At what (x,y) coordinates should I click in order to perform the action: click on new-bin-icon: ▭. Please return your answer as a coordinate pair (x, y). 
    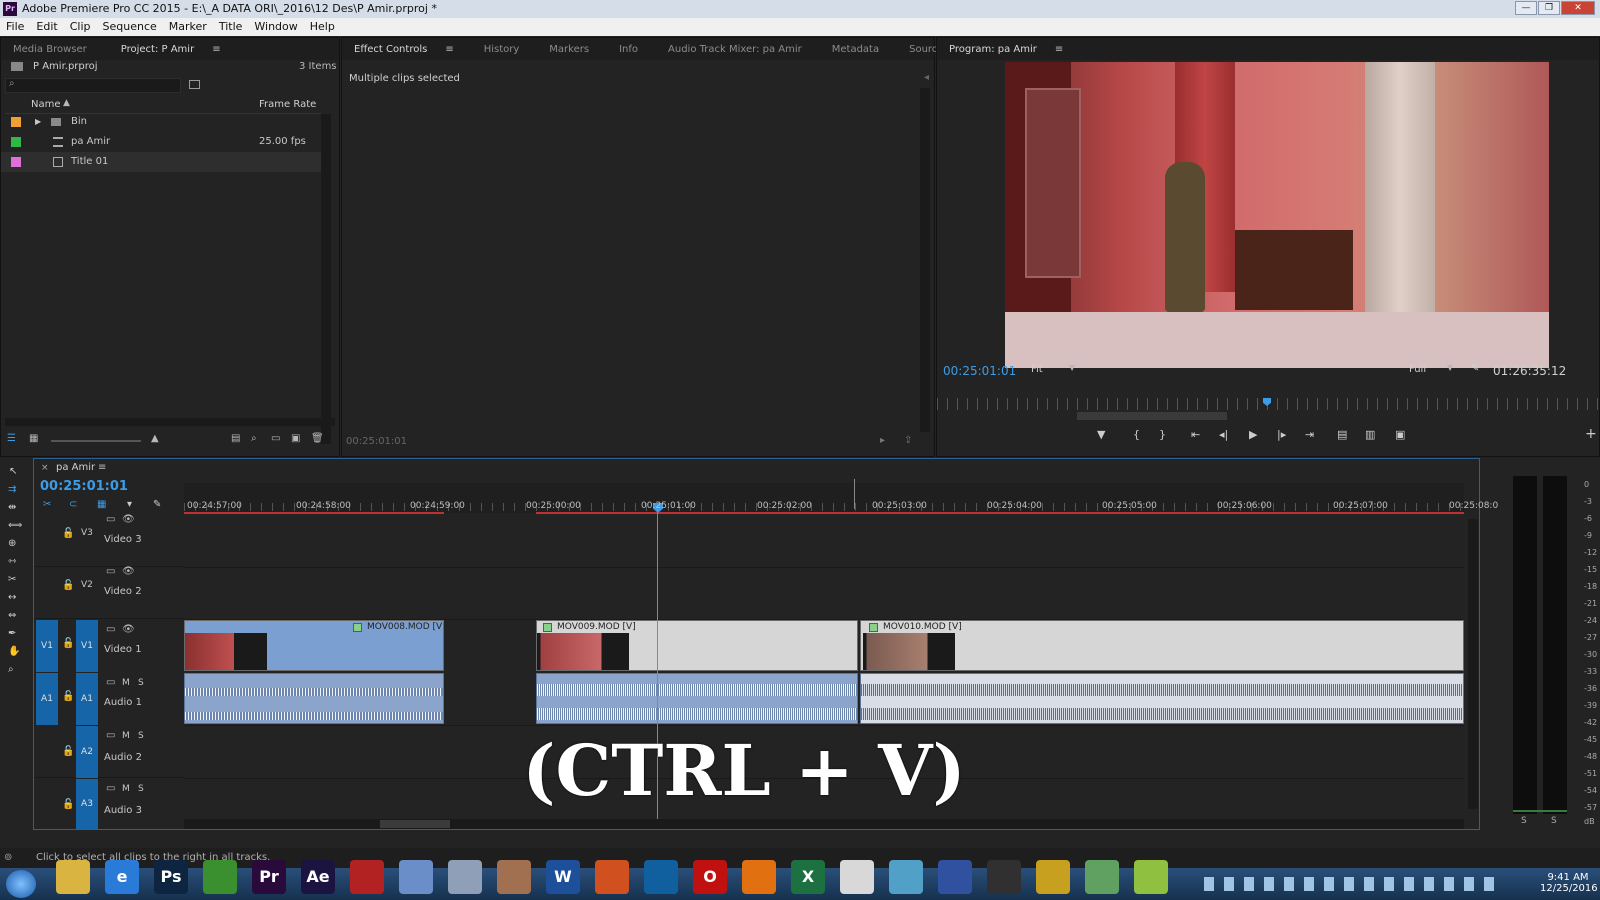
    Looking at the image, I should click on (275, 438).